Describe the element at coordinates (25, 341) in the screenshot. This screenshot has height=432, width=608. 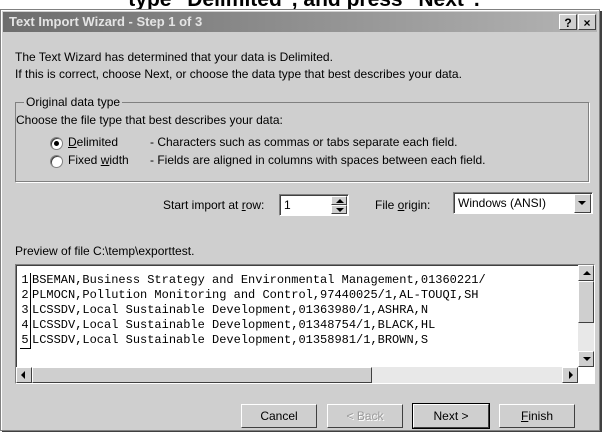
I see `row-number: 5` at that location.